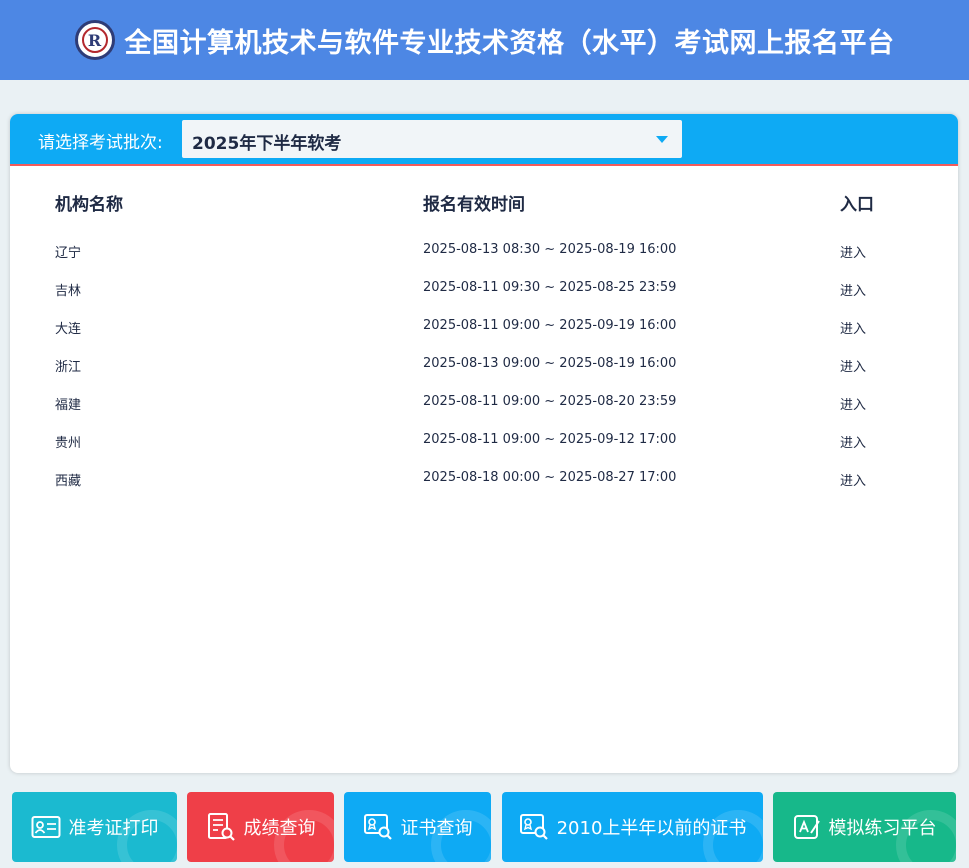 The height and width of the screenshot is (868, 969). I want to click on column-header-entry: 入口, so click(857, 205).